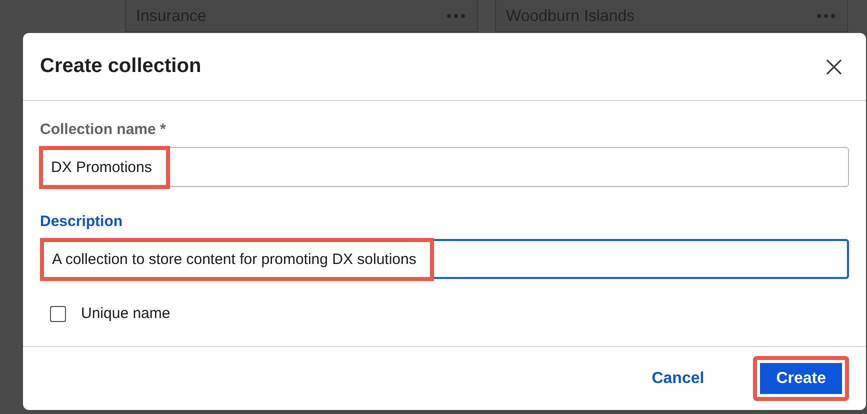 The width and height of the screenshot is (867, 414). What do you see at coordinates (58, 314) in the screenshot?
I see `checkbox` at bounding box center [58, 314].